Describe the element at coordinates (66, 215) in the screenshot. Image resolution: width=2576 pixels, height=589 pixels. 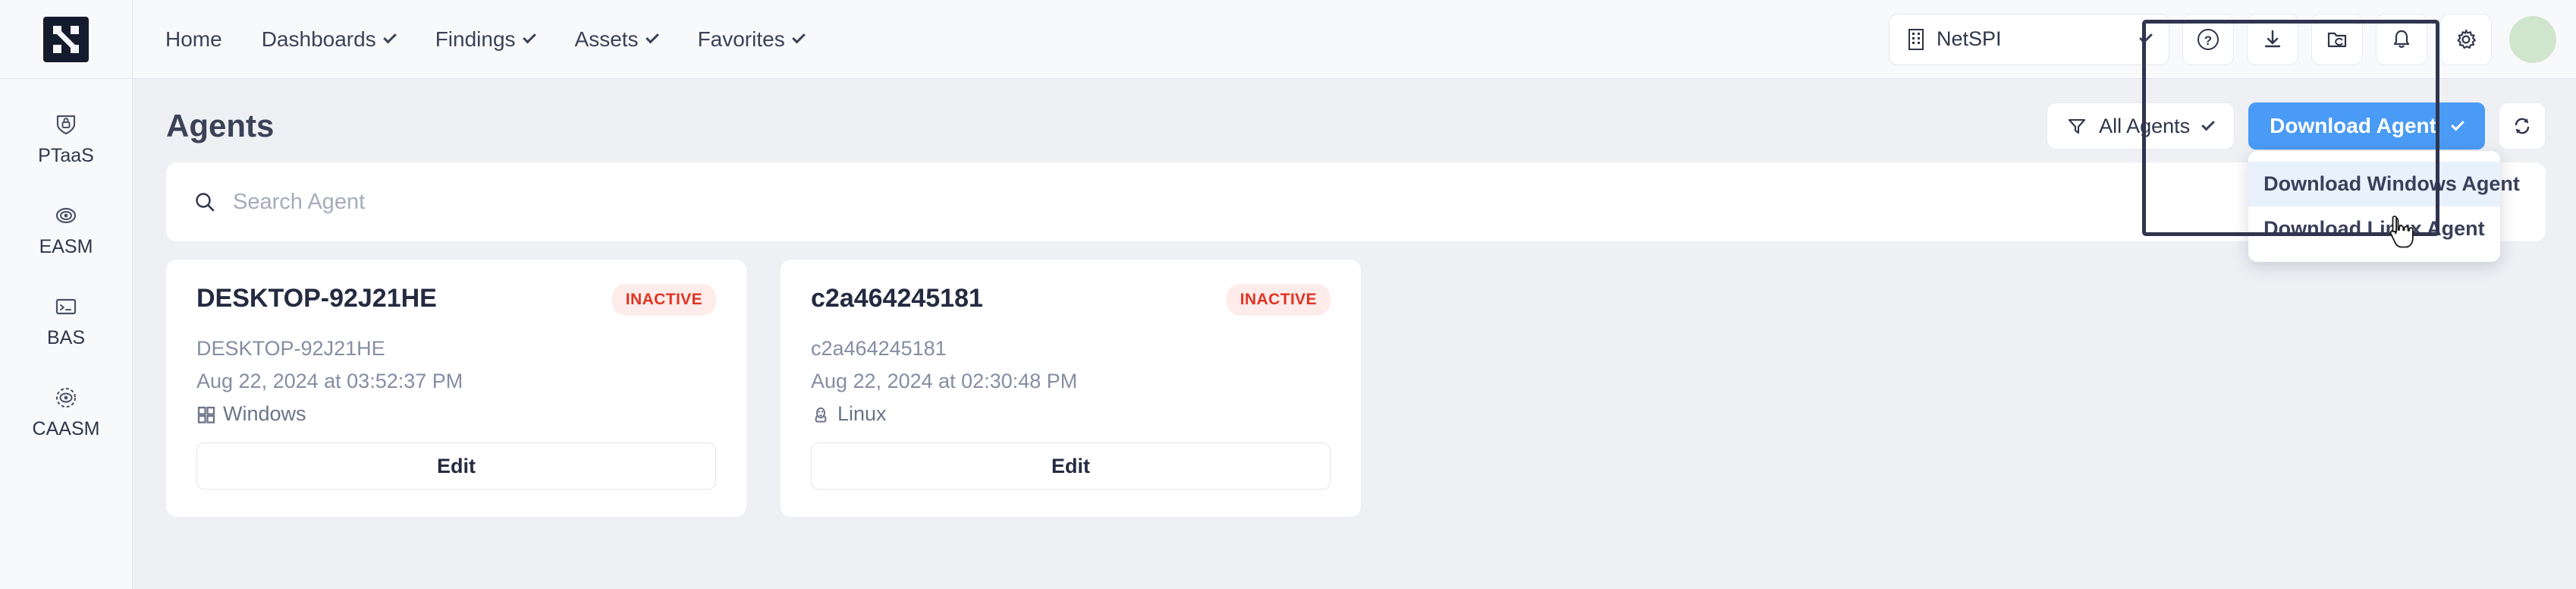
I see `target-eye-icon` at that location.